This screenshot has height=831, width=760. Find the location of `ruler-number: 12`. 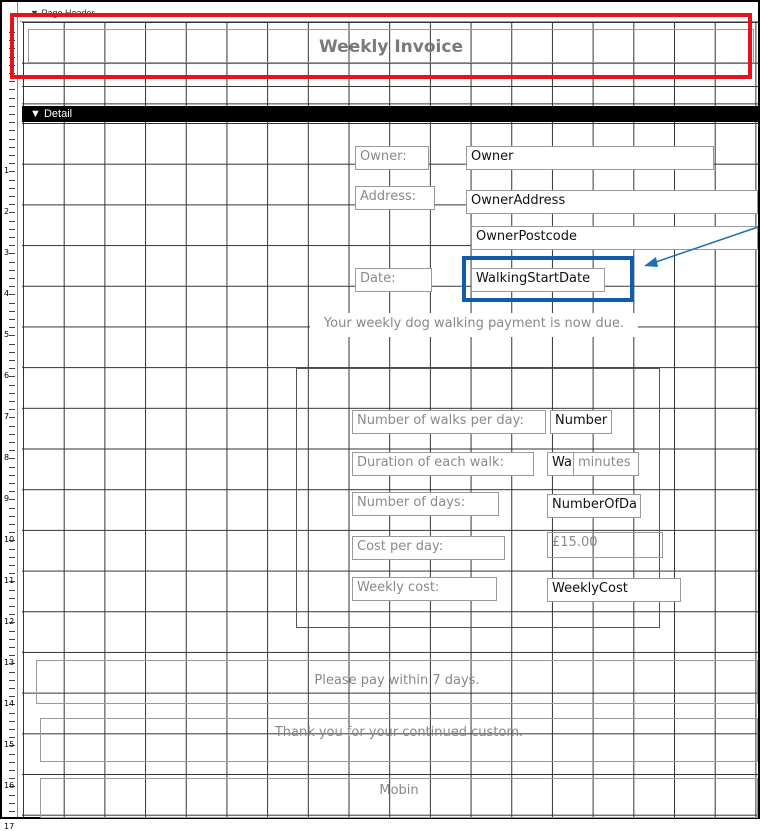

ruler-number: 12 is located at coordinates (9, 621).